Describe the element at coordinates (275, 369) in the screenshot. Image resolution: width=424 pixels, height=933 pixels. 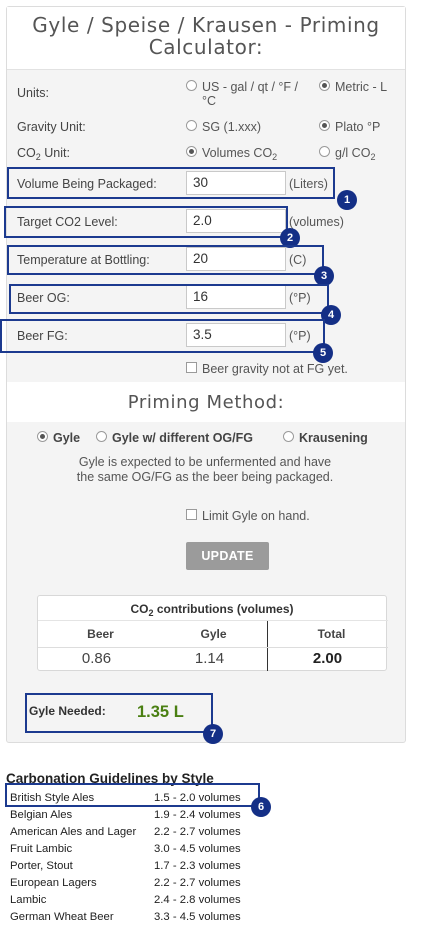
I see `beer-not-at-fg-label: Beer gravity not at FG yet.` at that location.